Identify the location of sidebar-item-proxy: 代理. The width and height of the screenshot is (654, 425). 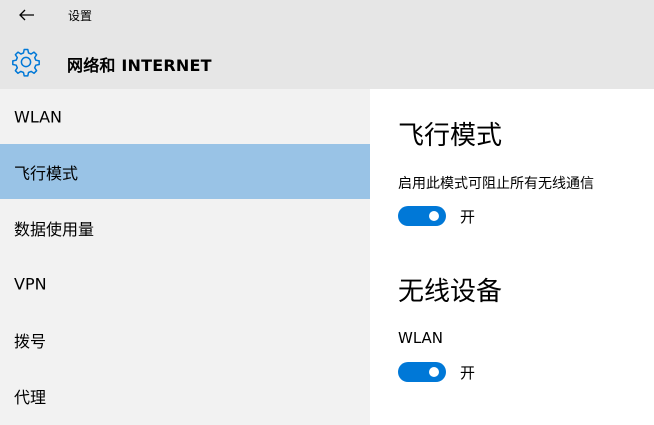
(185, 395).